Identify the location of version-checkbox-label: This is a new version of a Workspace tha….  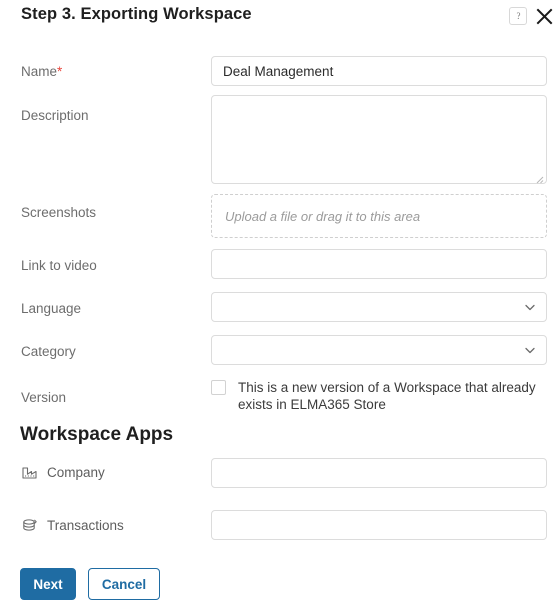
(387, 396).